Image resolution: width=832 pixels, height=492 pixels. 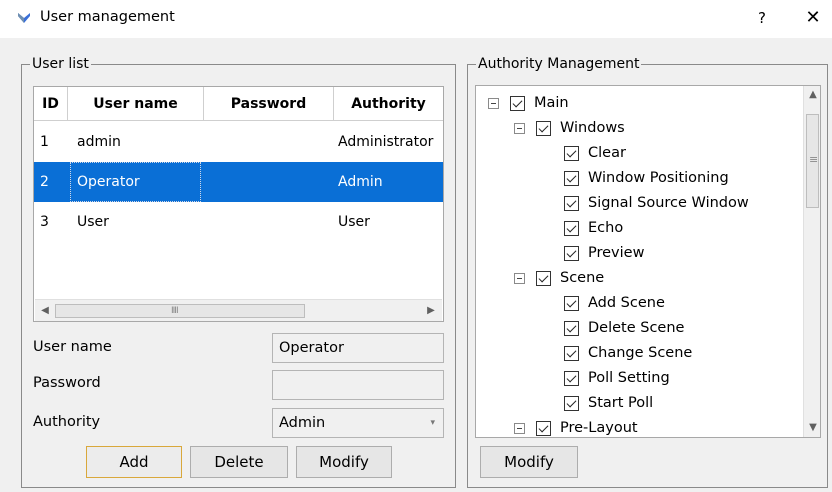 What do you see at coordinates (636, 328) in the screenshot?
I see `tree-node-label: Delete Scene` at bounding box center [636, 328].